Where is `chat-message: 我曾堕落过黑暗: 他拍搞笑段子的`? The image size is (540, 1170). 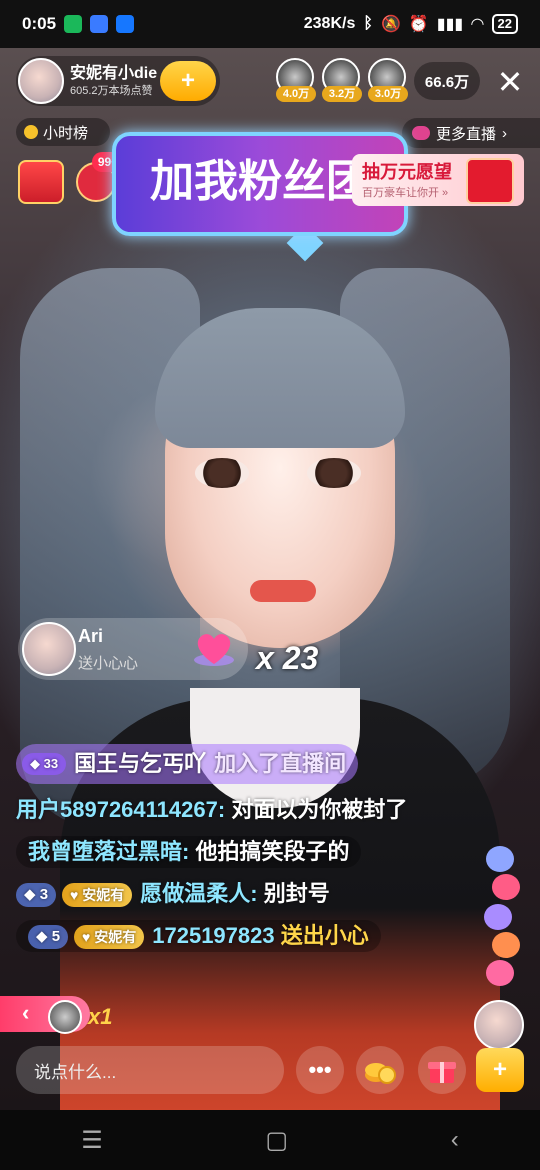 chat-message: 我曾堕落过黑暗: 他拍搞笑段子的 is located at coordinates (246, 852).